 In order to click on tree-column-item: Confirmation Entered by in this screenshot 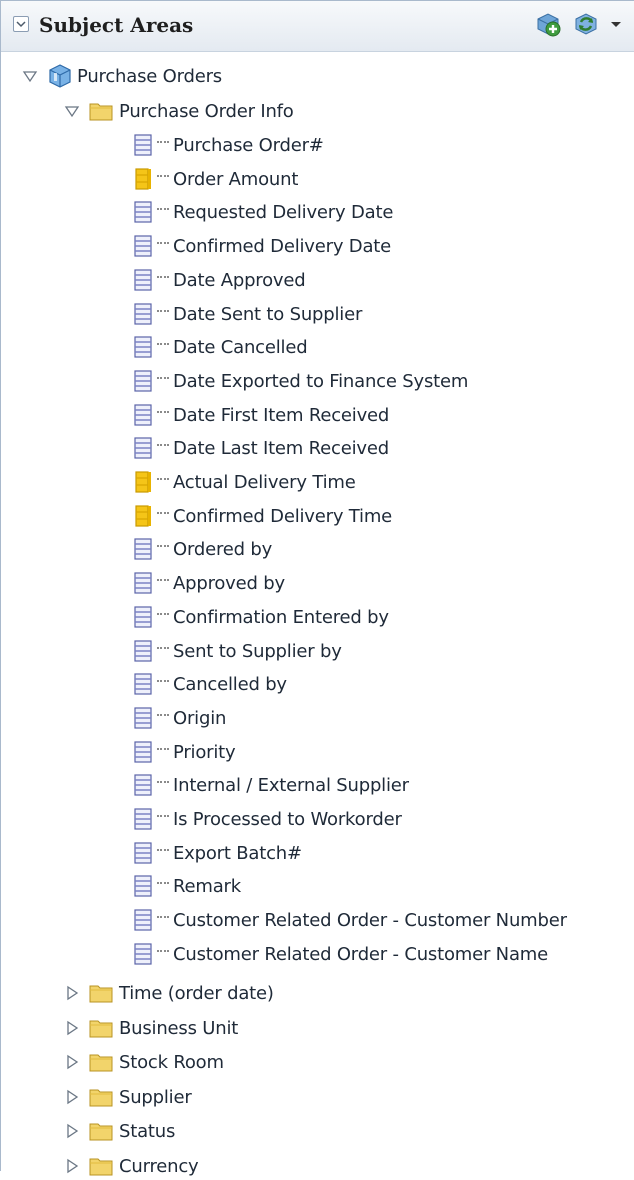, I will do `click(261, 617)`.